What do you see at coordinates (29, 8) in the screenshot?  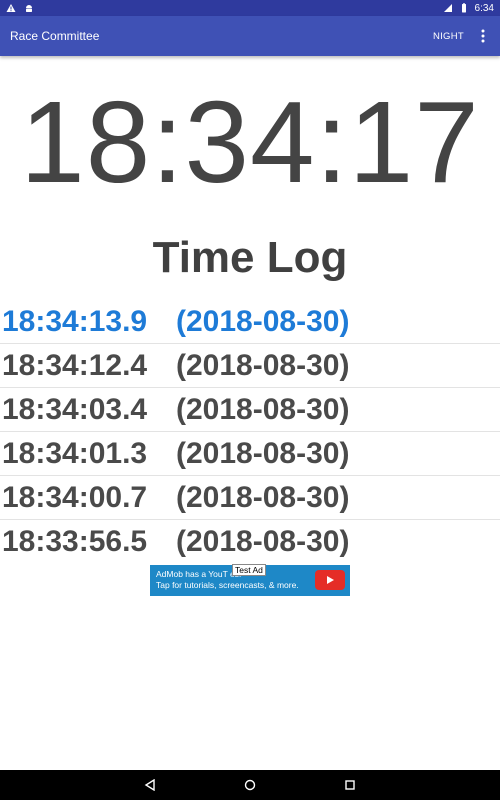 I see `android-icon` at bounding box center [29, 8].